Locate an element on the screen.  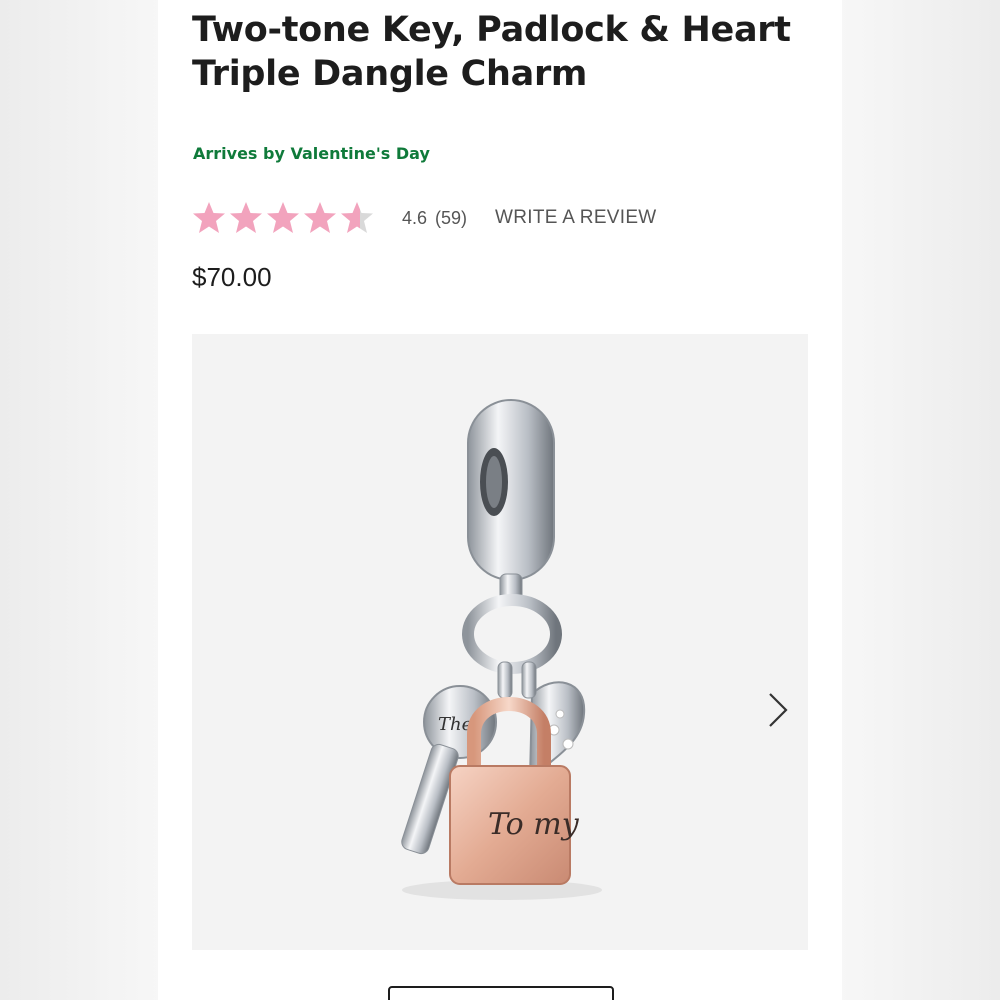
star-rating is located at coordinates (283, 218).